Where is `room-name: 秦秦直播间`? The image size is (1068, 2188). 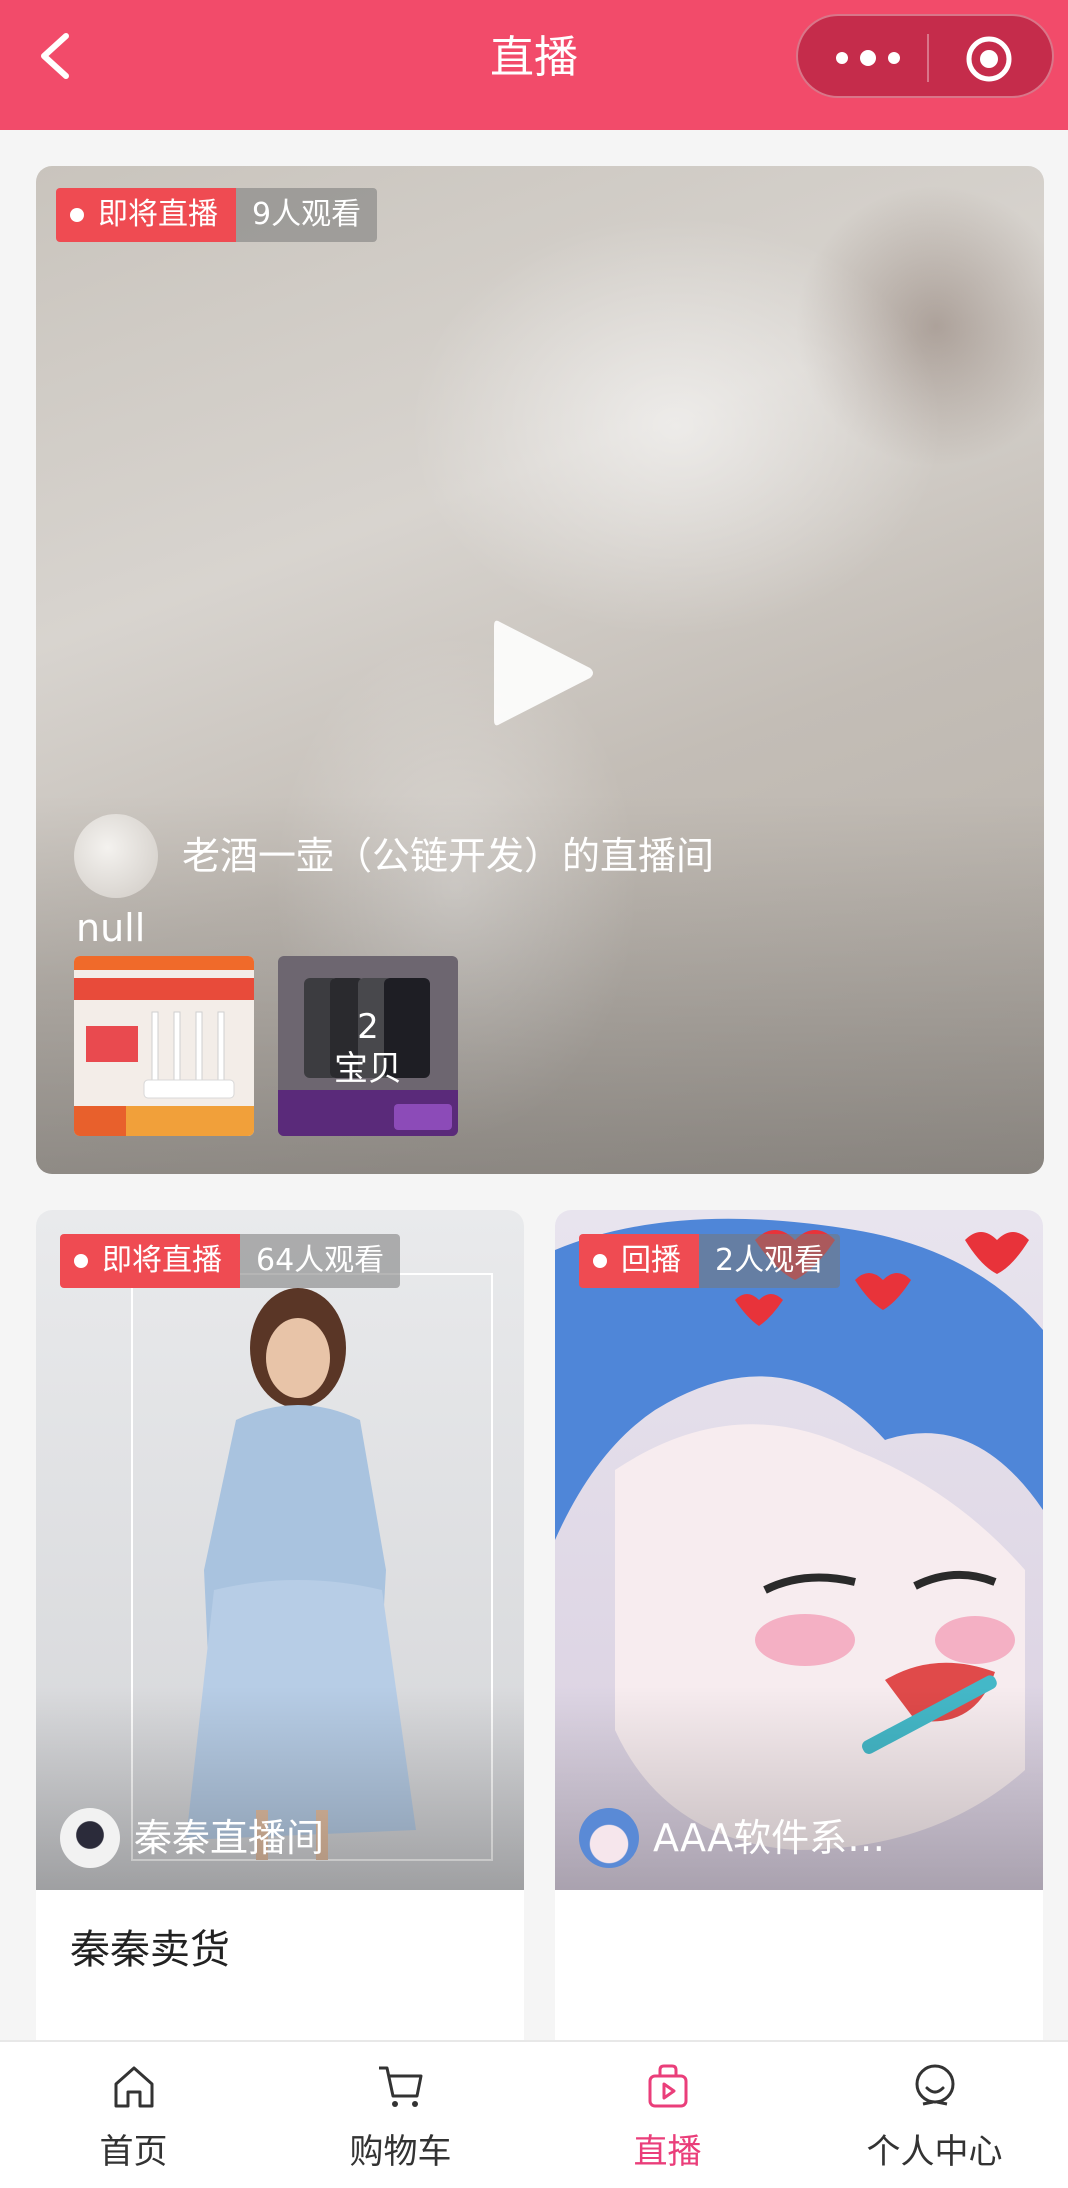 room-name: 秦秦直播间 is located at coordinates (229, 1838).